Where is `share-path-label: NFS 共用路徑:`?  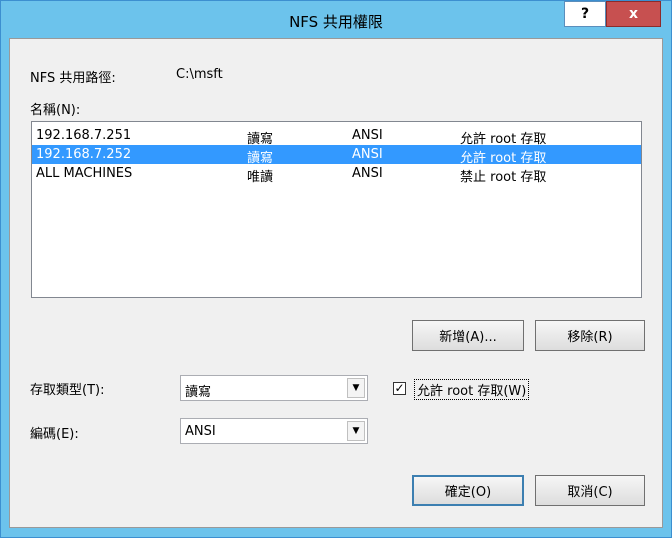
share-path-label: NFS 共用路徑: is located at coordinates (73, 78).